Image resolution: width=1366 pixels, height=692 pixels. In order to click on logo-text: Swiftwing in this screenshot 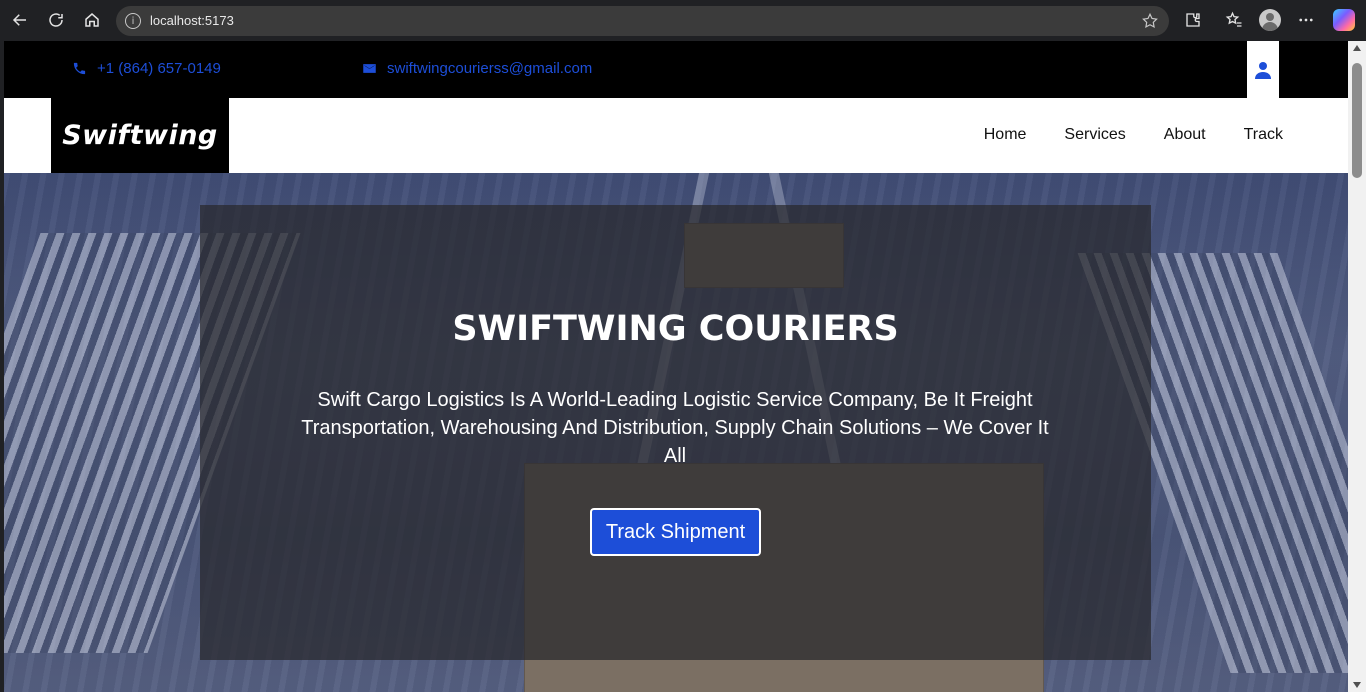, I will do `click(140, 135)`.